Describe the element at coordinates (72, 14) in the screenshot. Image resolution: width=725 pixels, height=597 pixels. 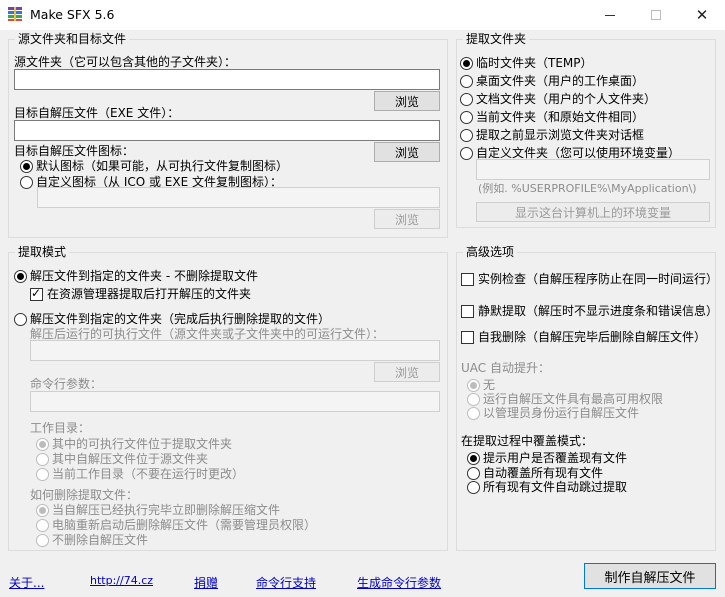
I see `window-title: Make SFX 5.6` at that location.